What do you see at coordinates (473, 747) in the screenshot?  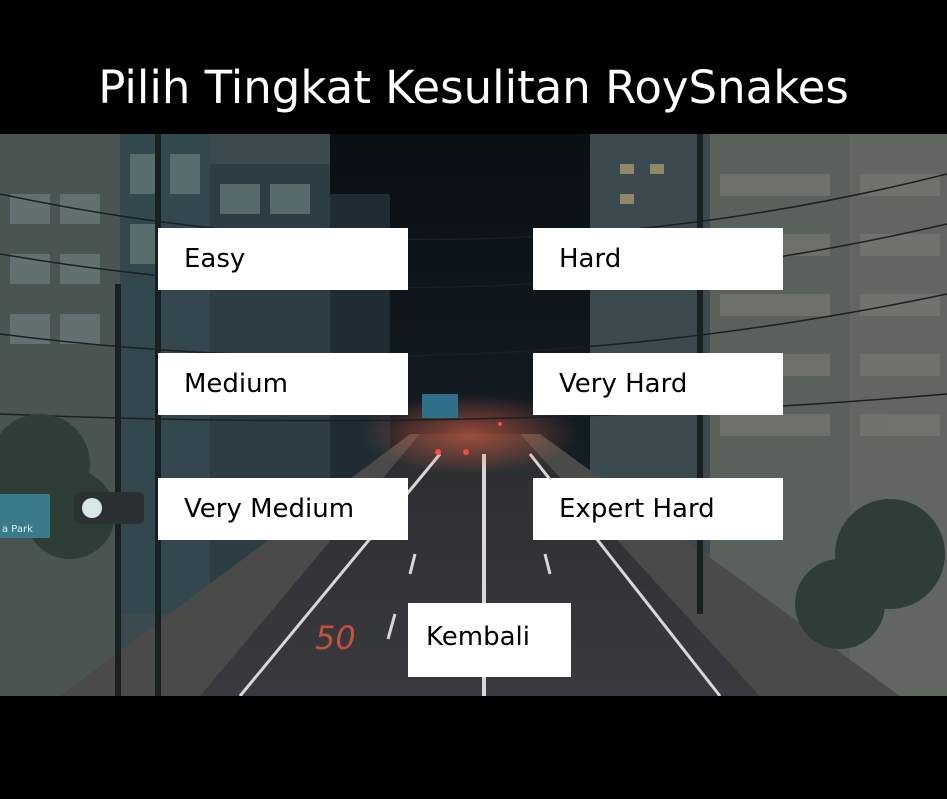 I see `bottom-bar` at bounding box center [473, 747].